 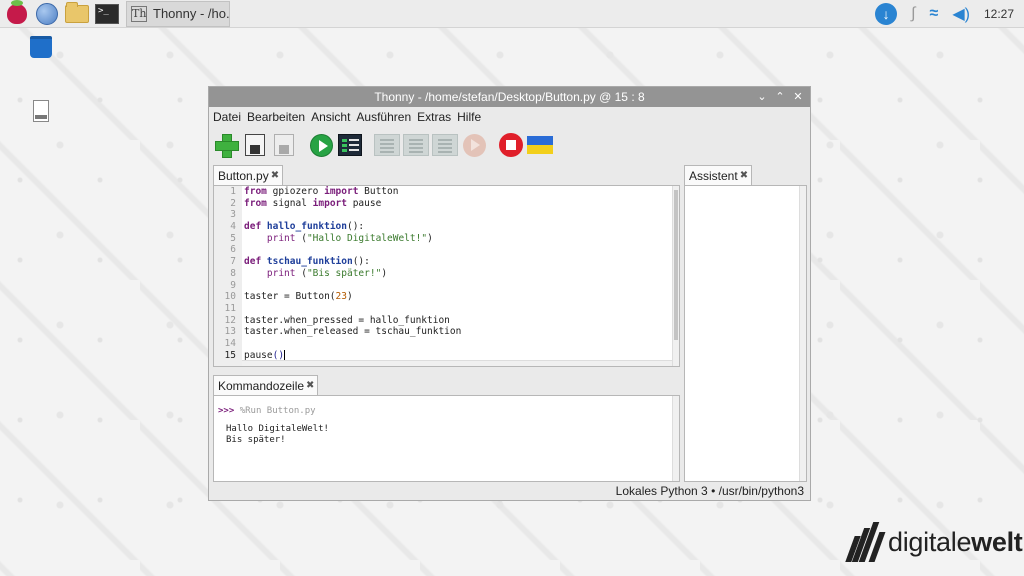 I want to click on drive-icon, so click(x=41, y=111).